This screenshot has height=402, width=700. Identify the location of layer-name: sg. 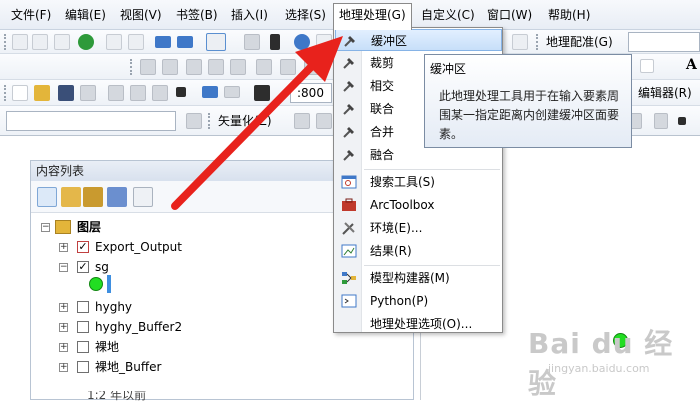
(102, 267).